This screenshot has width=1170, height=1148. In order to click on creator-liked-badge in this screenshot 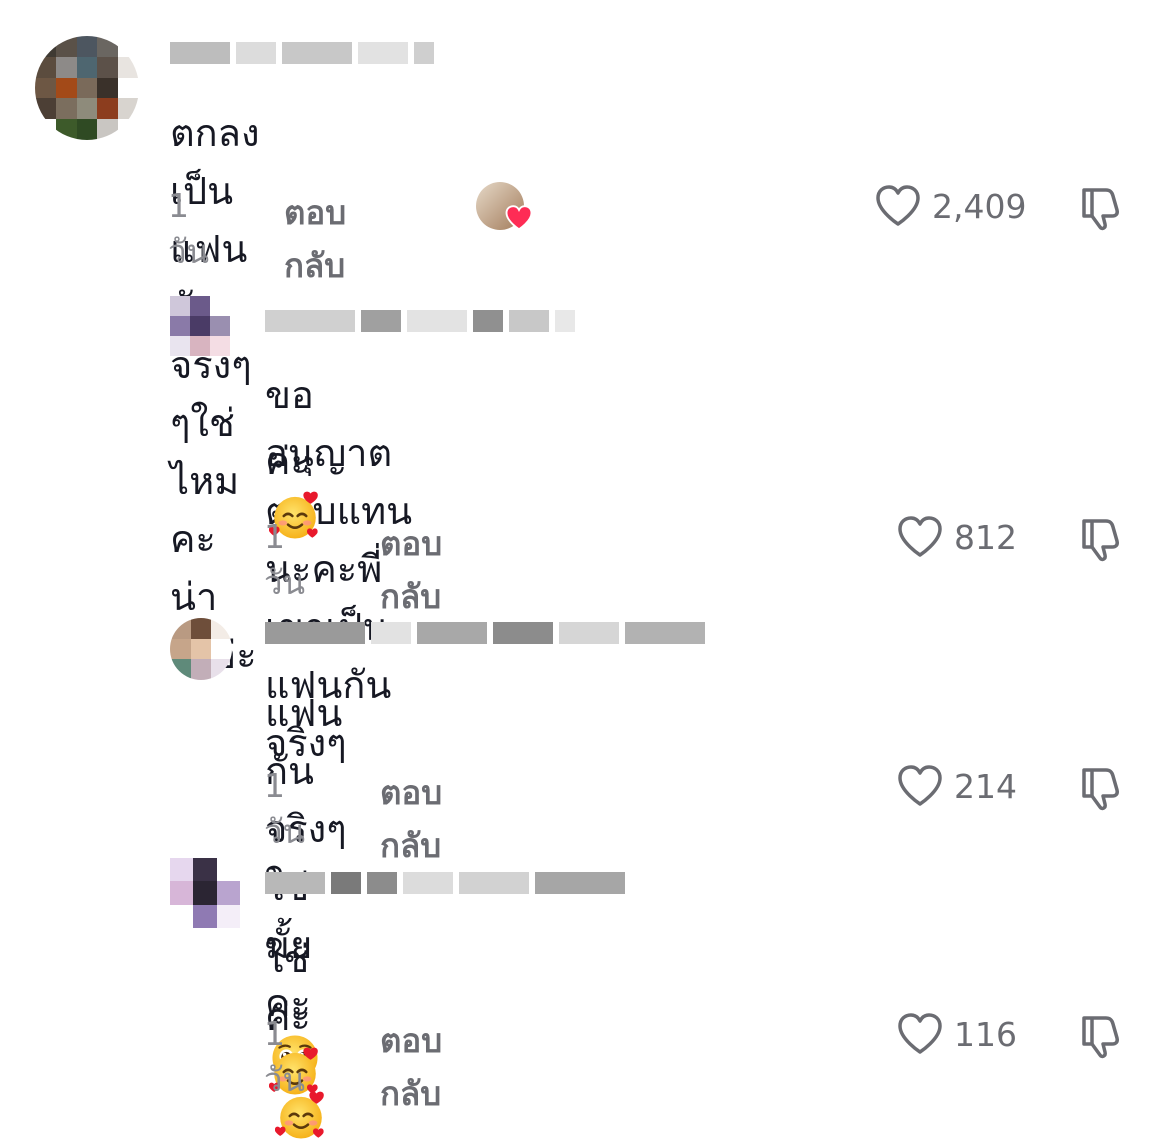, I will do `click(504, 210)`.